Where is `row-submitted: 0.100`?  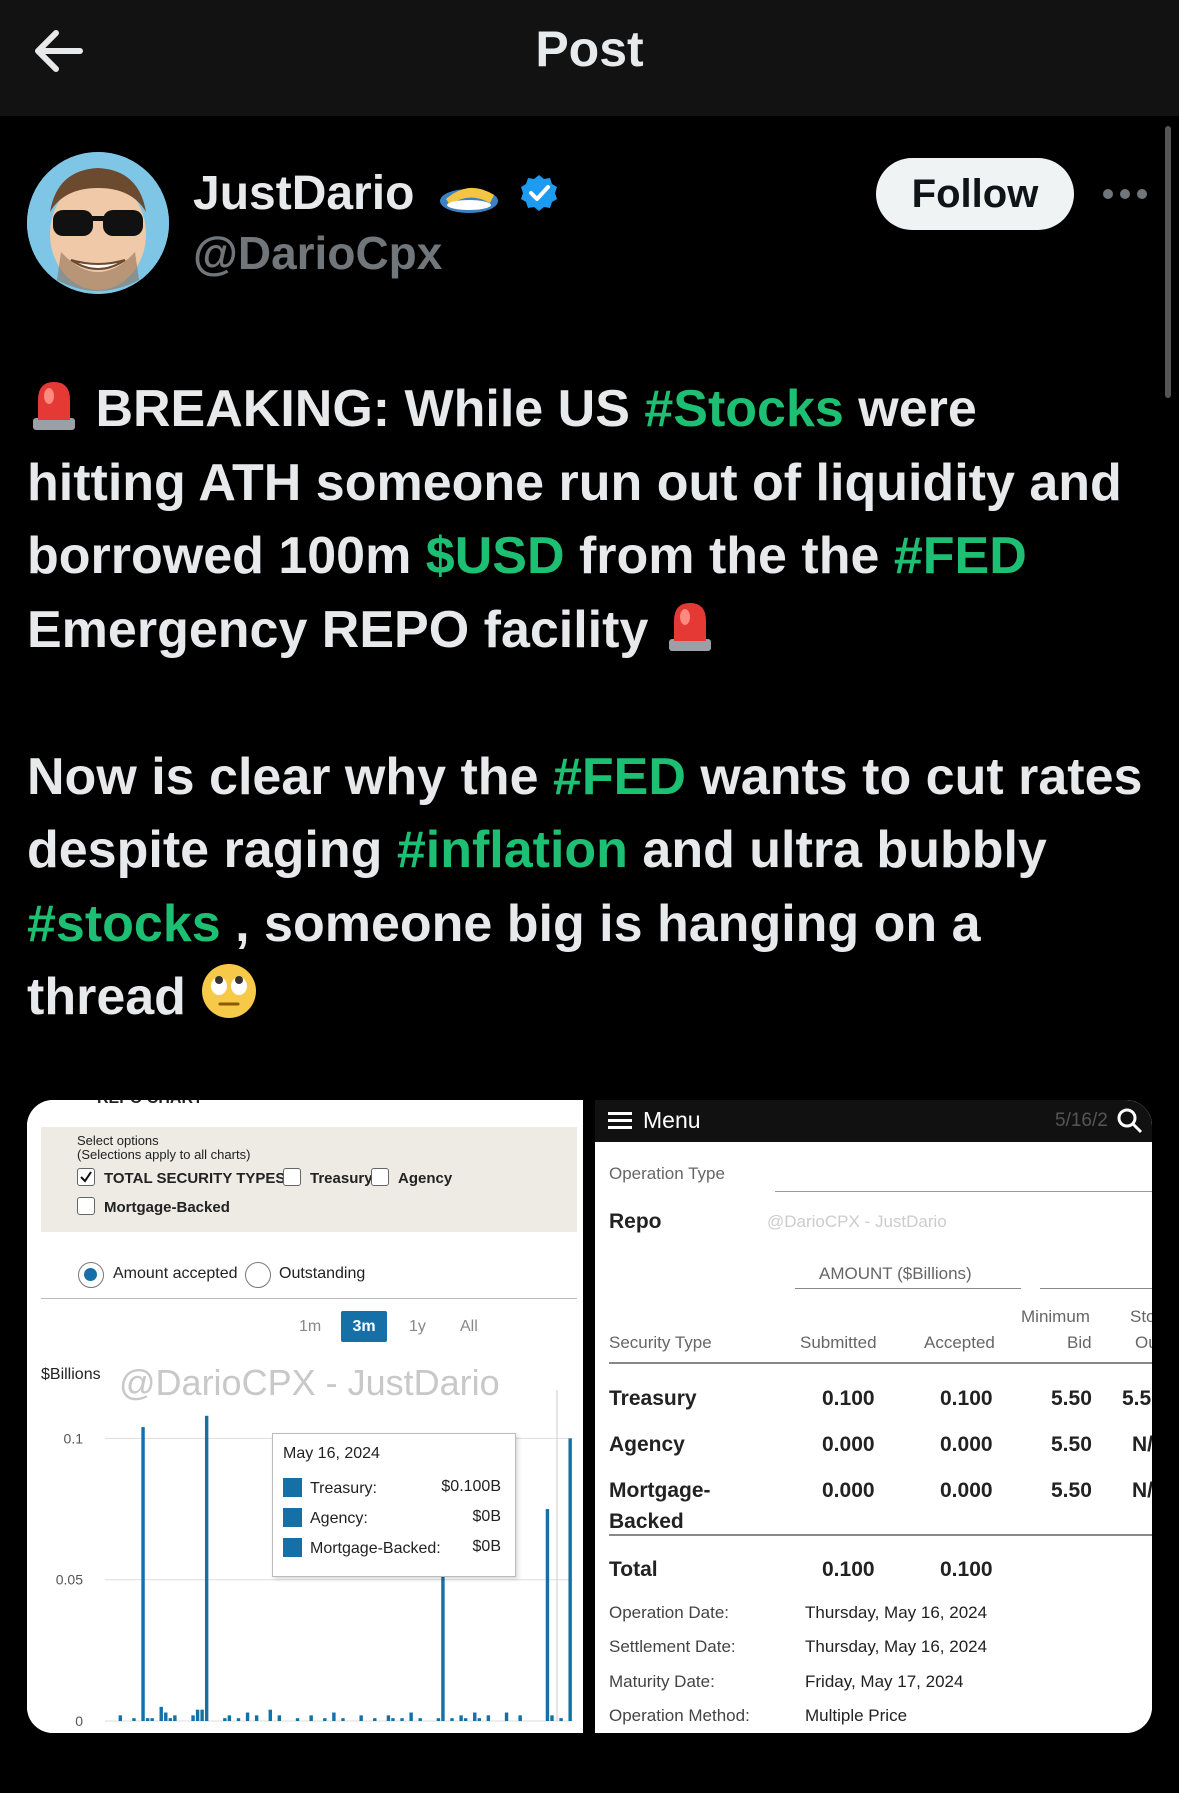 row-submitted: 0.100 is located at coordinates (848, 1398).